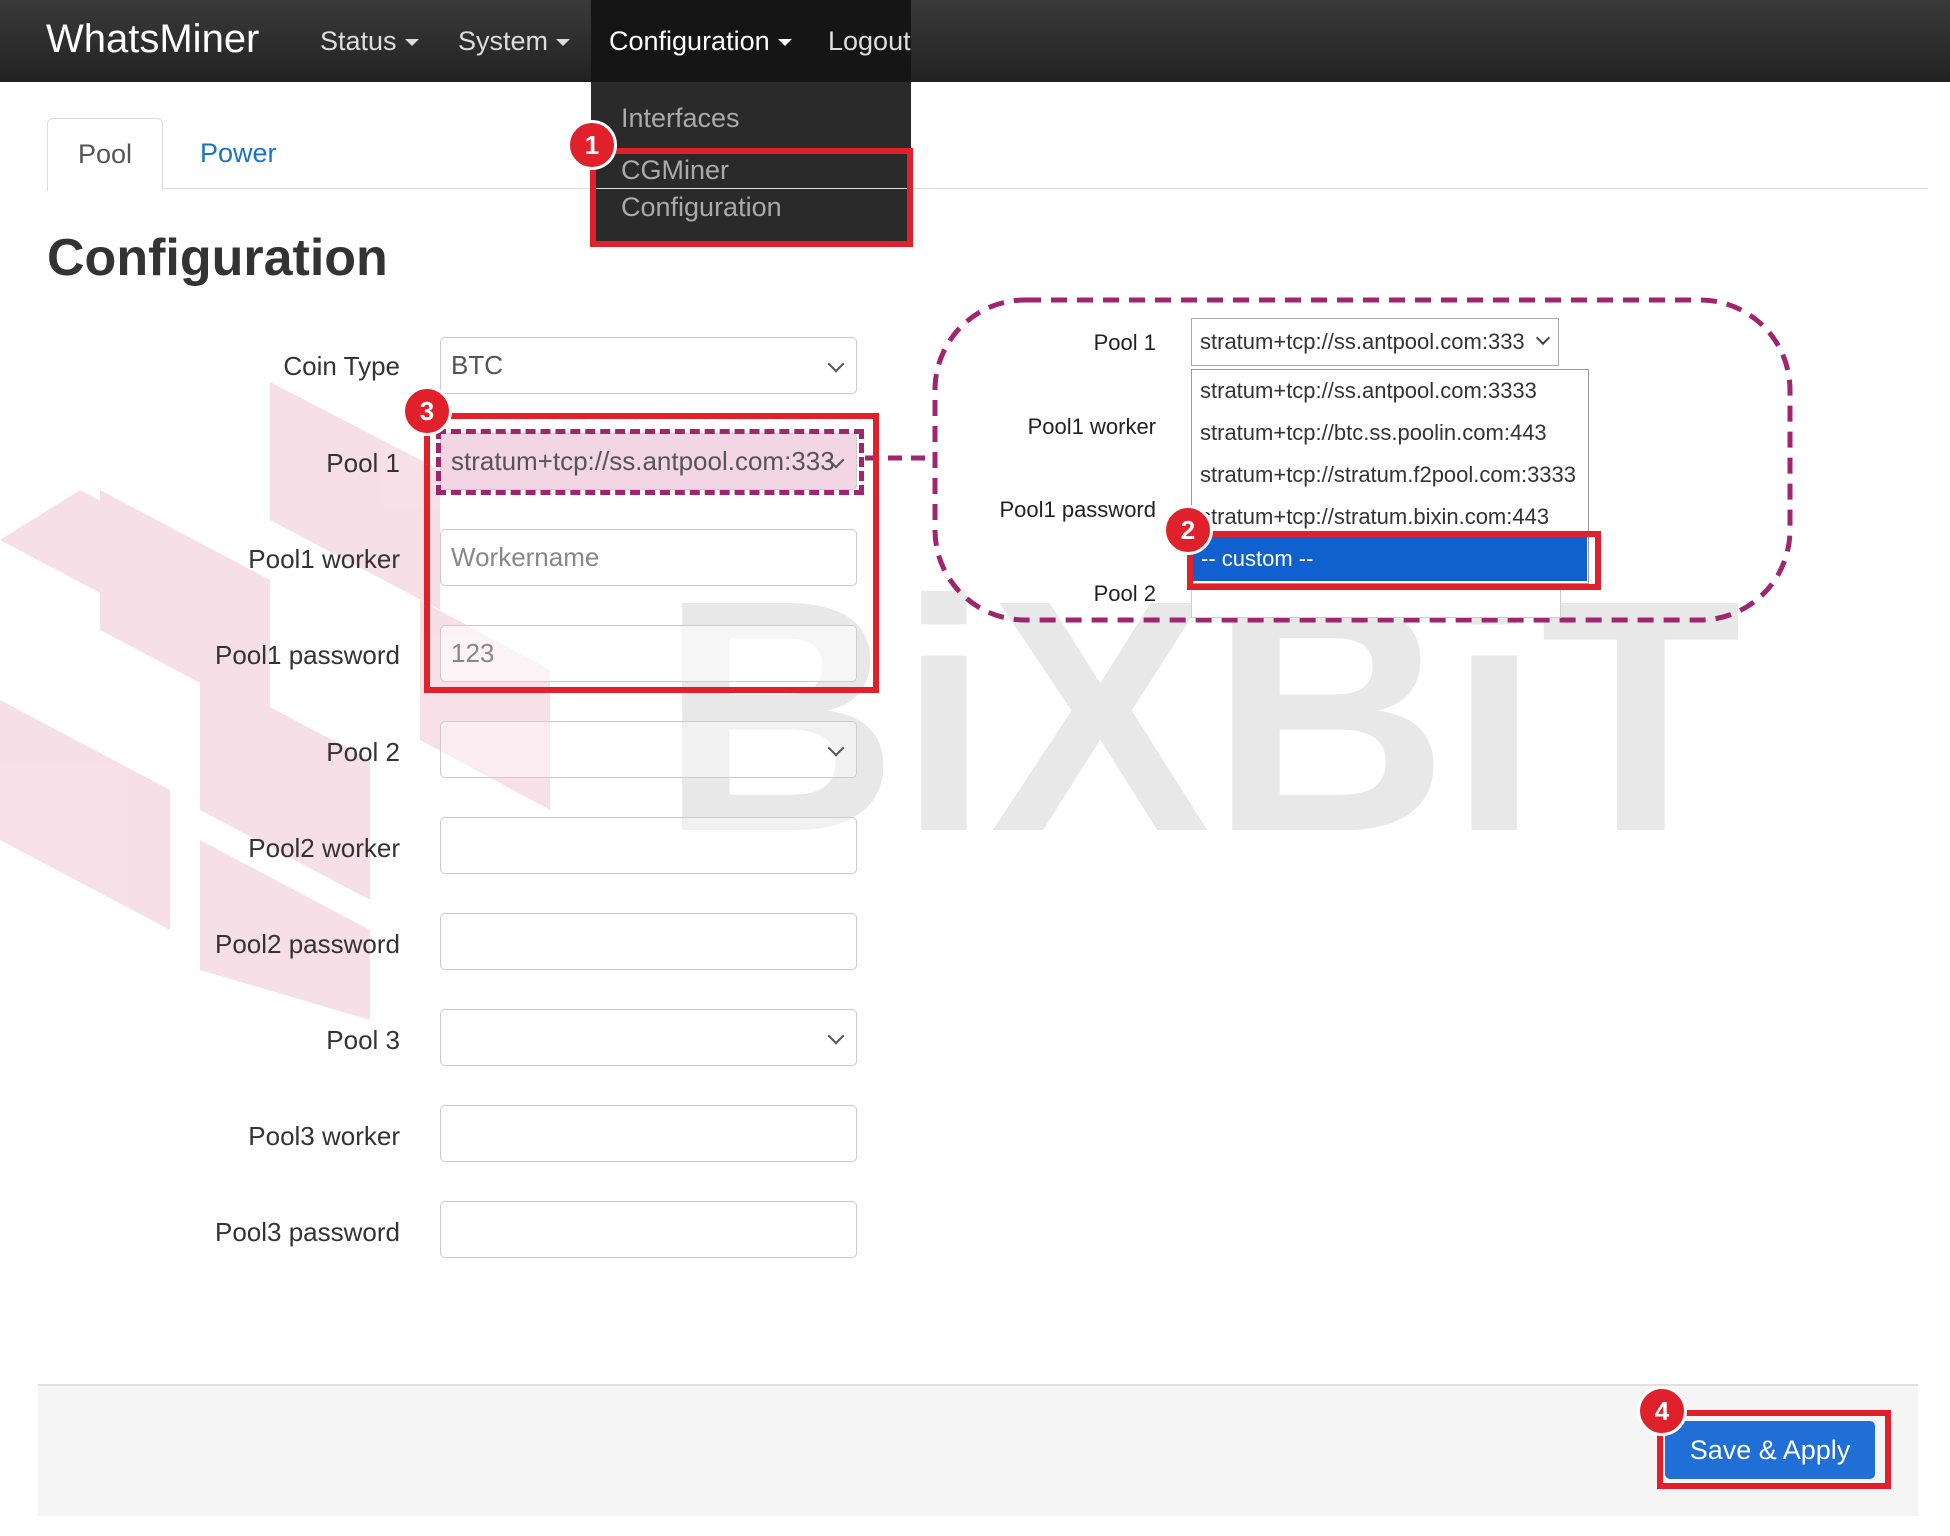 The width and height of the screenshot is (1950, 1536). I want to click on step-badge-3: 3, so click(427, 411).